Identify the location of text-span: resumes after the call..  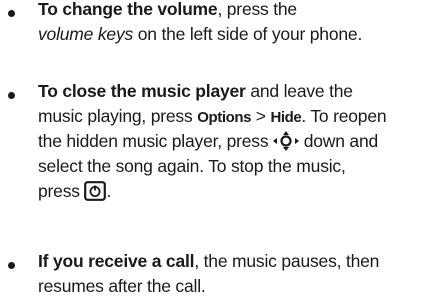
(122, 286).